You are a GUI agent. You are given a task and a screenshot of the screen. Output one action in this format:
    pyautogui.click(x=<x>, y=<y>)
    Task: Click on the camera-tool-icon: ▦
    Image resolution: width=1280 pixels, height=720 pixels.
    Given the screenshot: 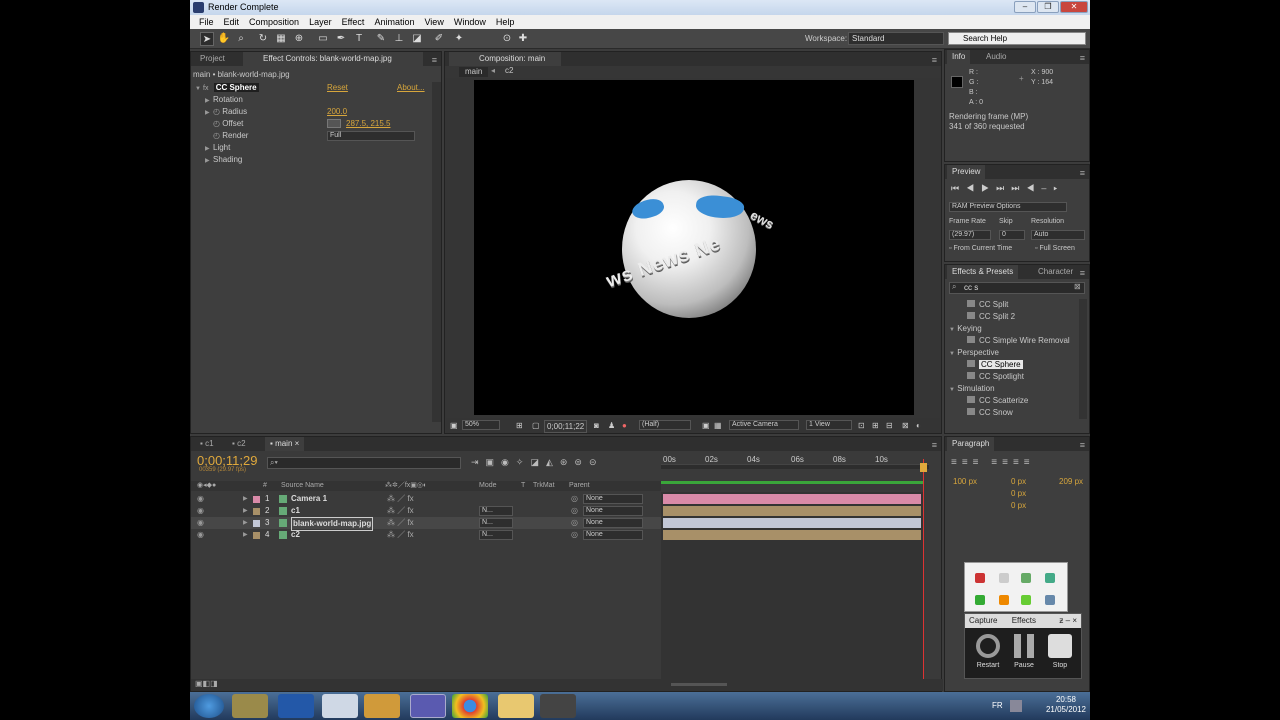 What is the action you would take?
    pyautogui.click(x=281, y=39)
    